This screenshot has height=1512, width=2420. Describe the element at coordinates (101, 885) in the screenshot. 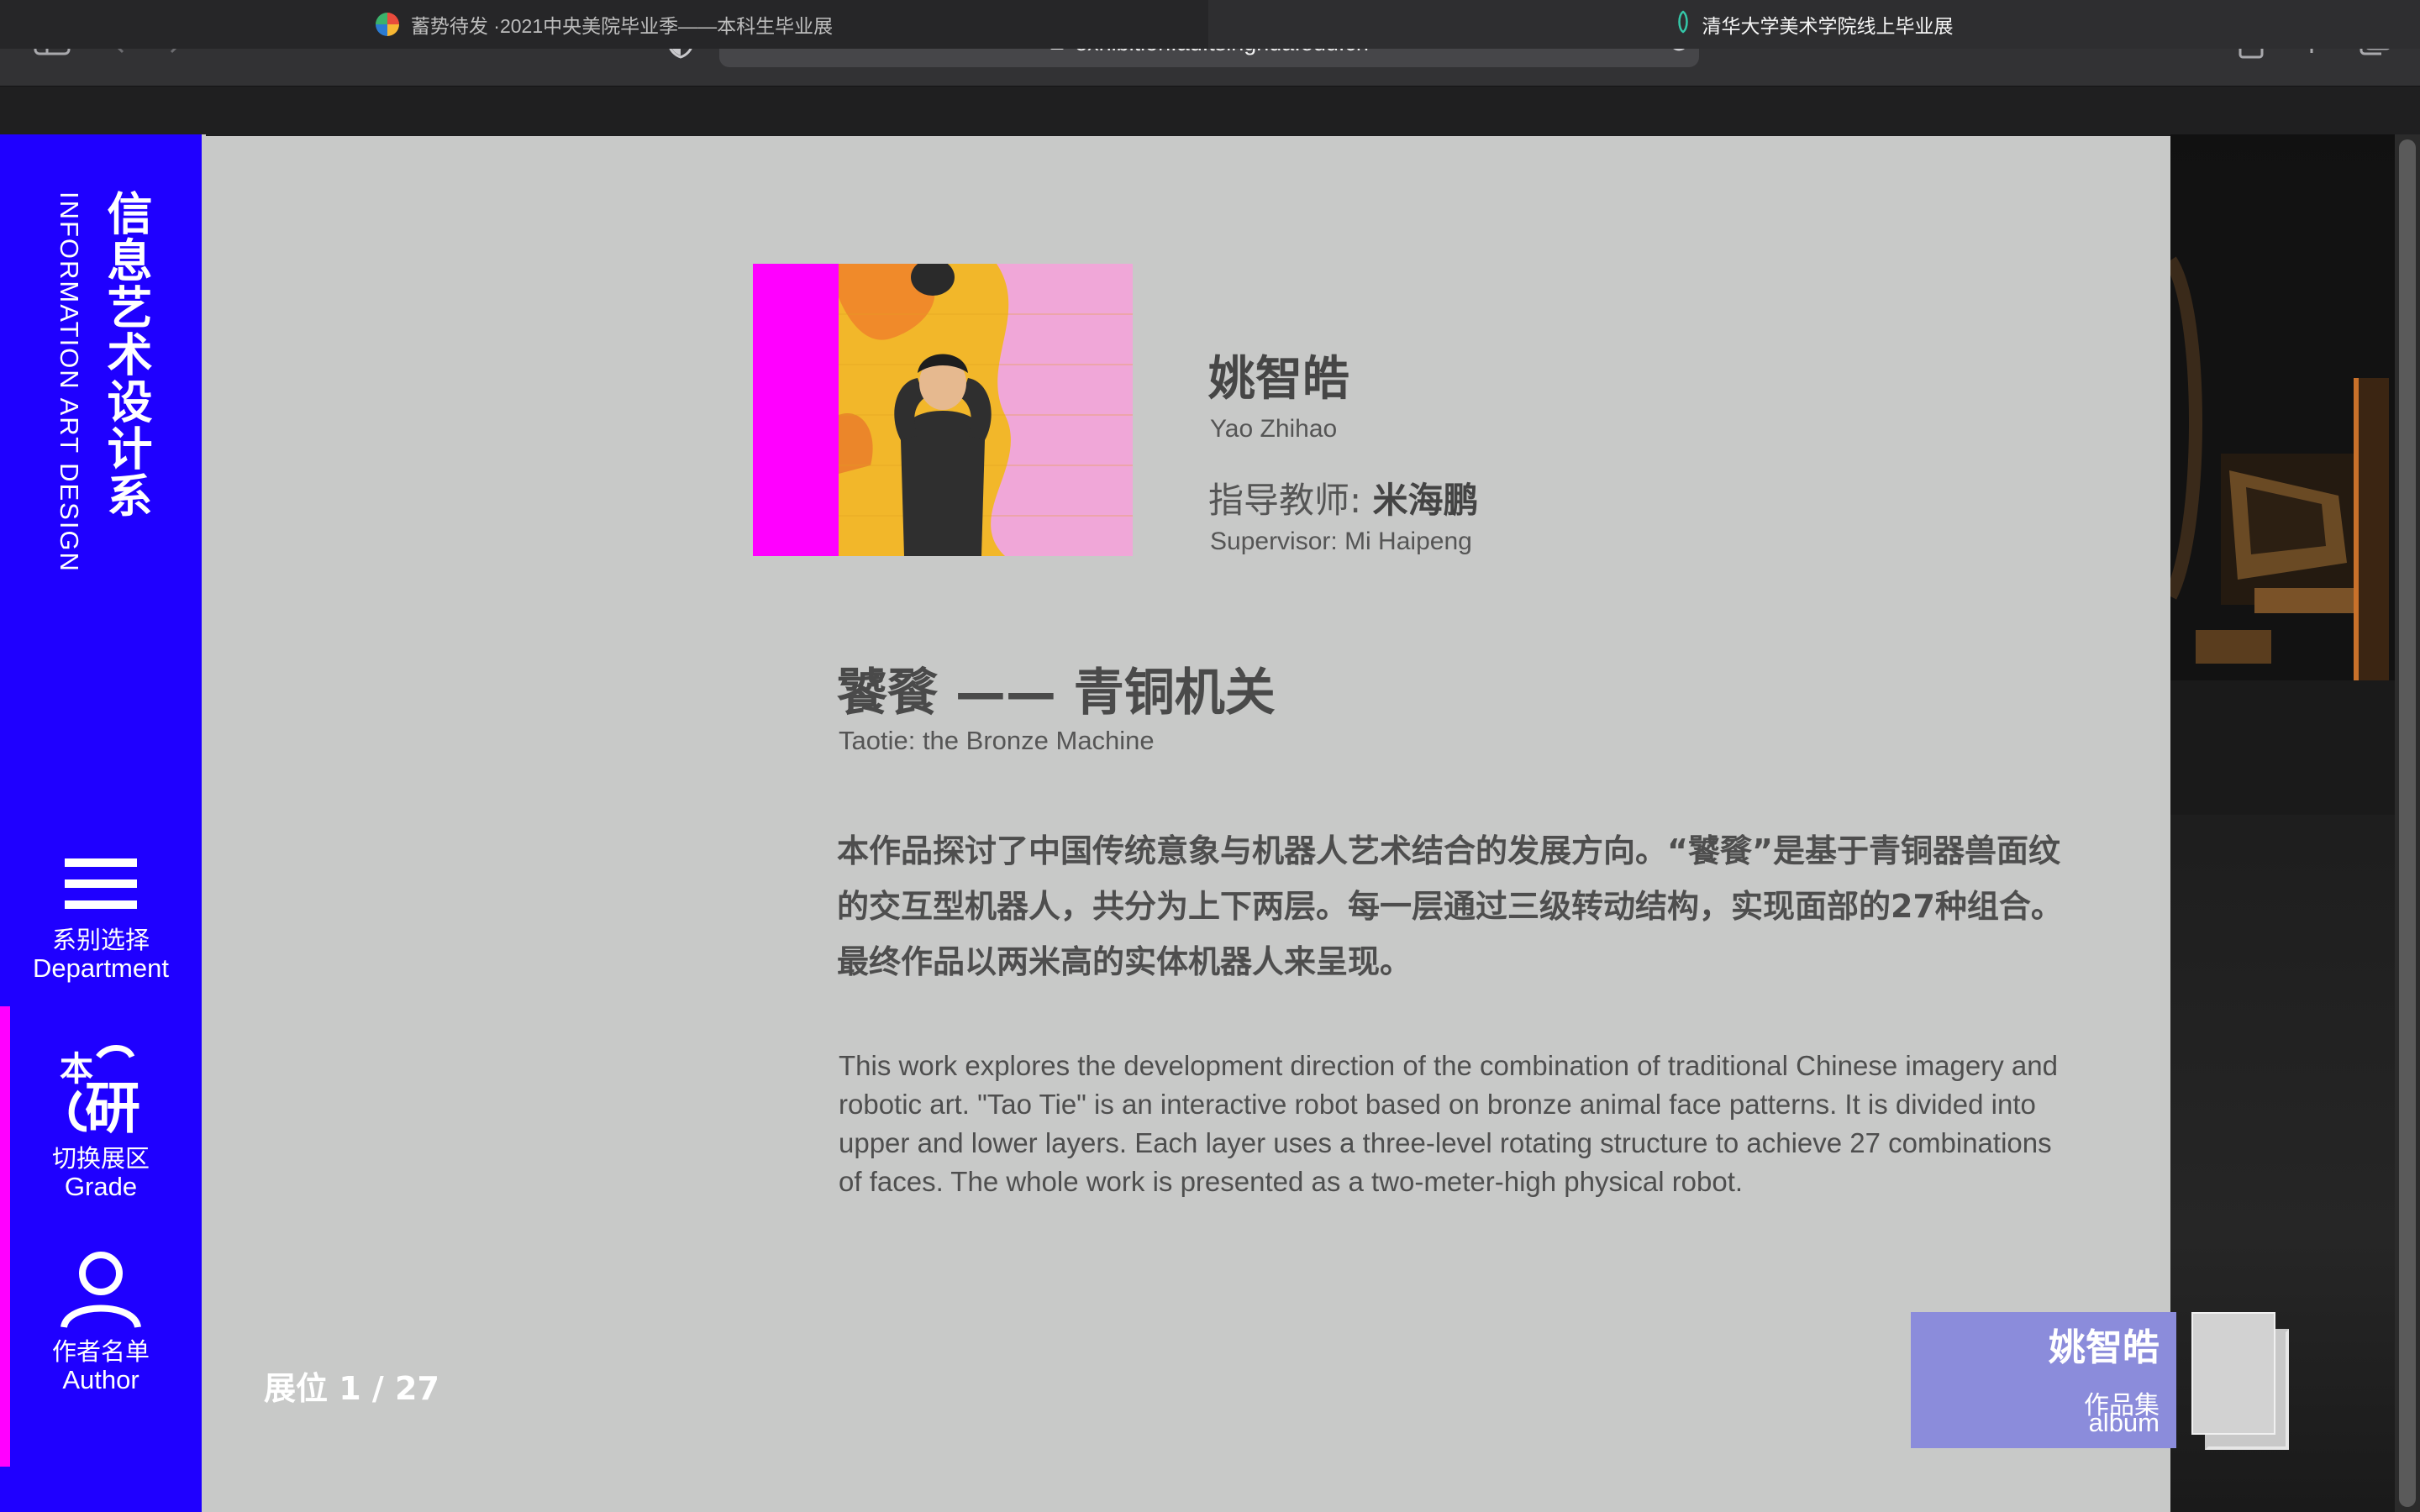

I see `menu-icon` at that location.